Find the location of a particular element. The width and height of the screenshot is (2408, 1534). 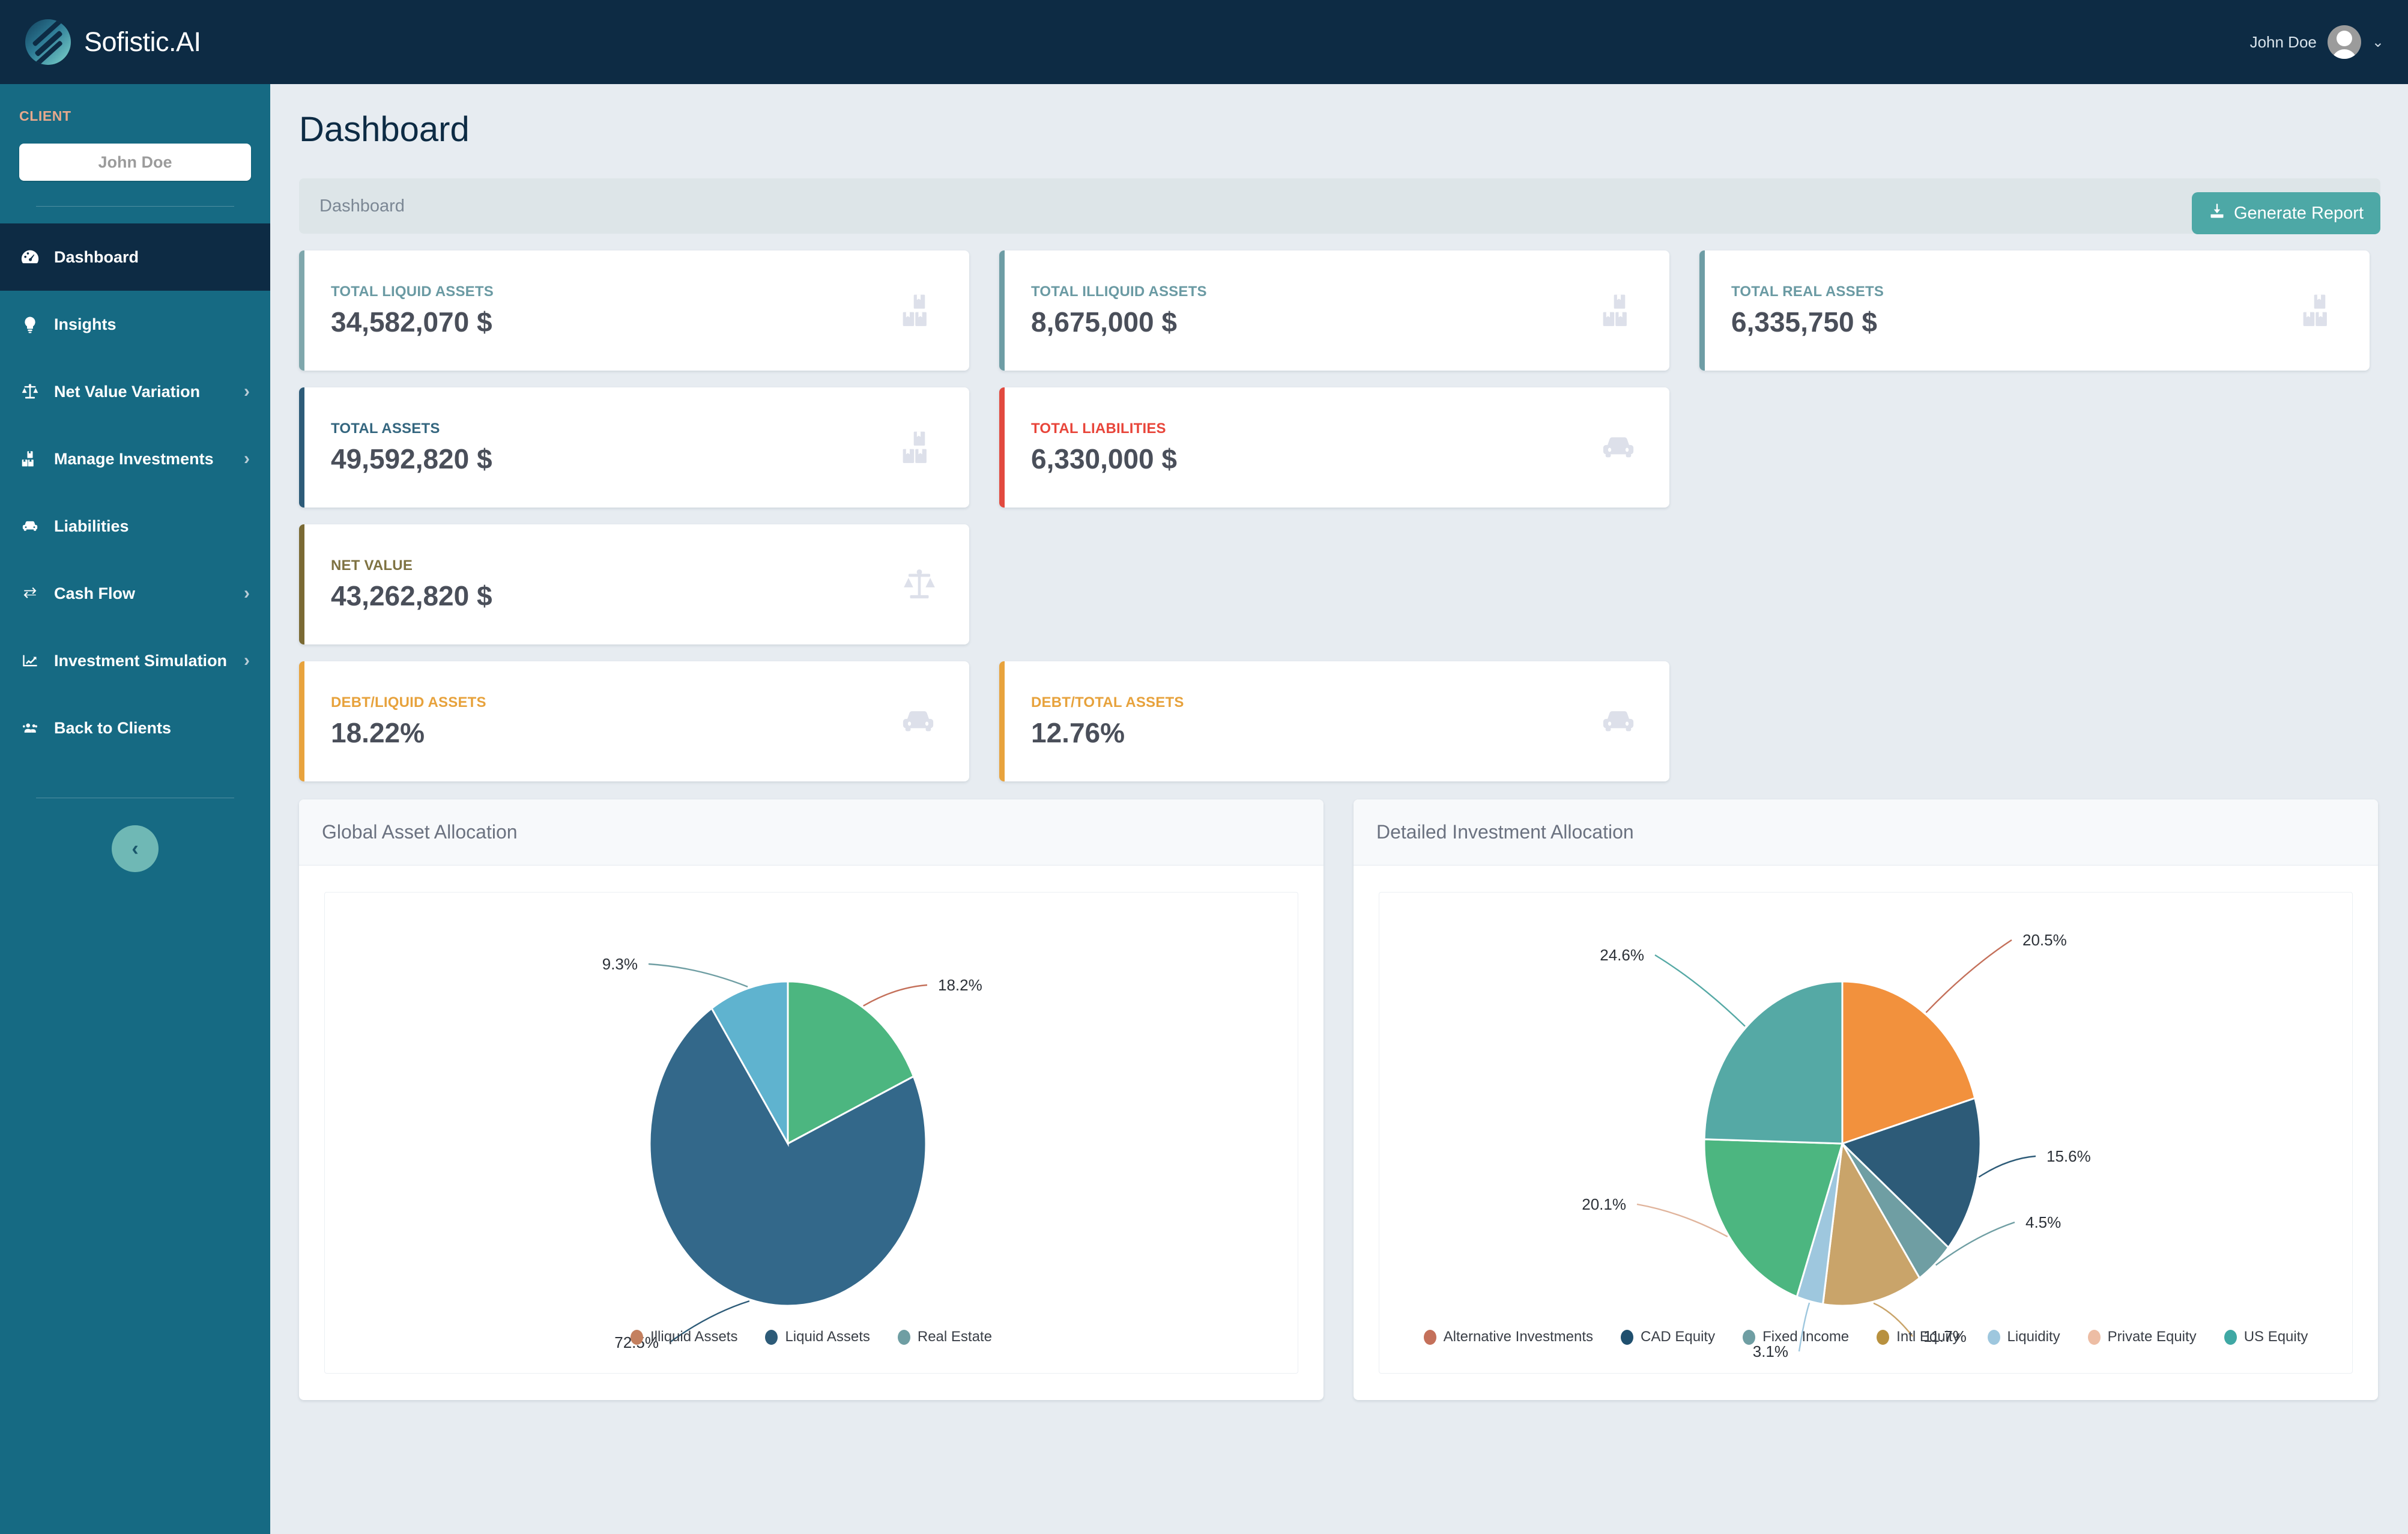

legend-item: Real Estate is located at coordinates (945, 1337).